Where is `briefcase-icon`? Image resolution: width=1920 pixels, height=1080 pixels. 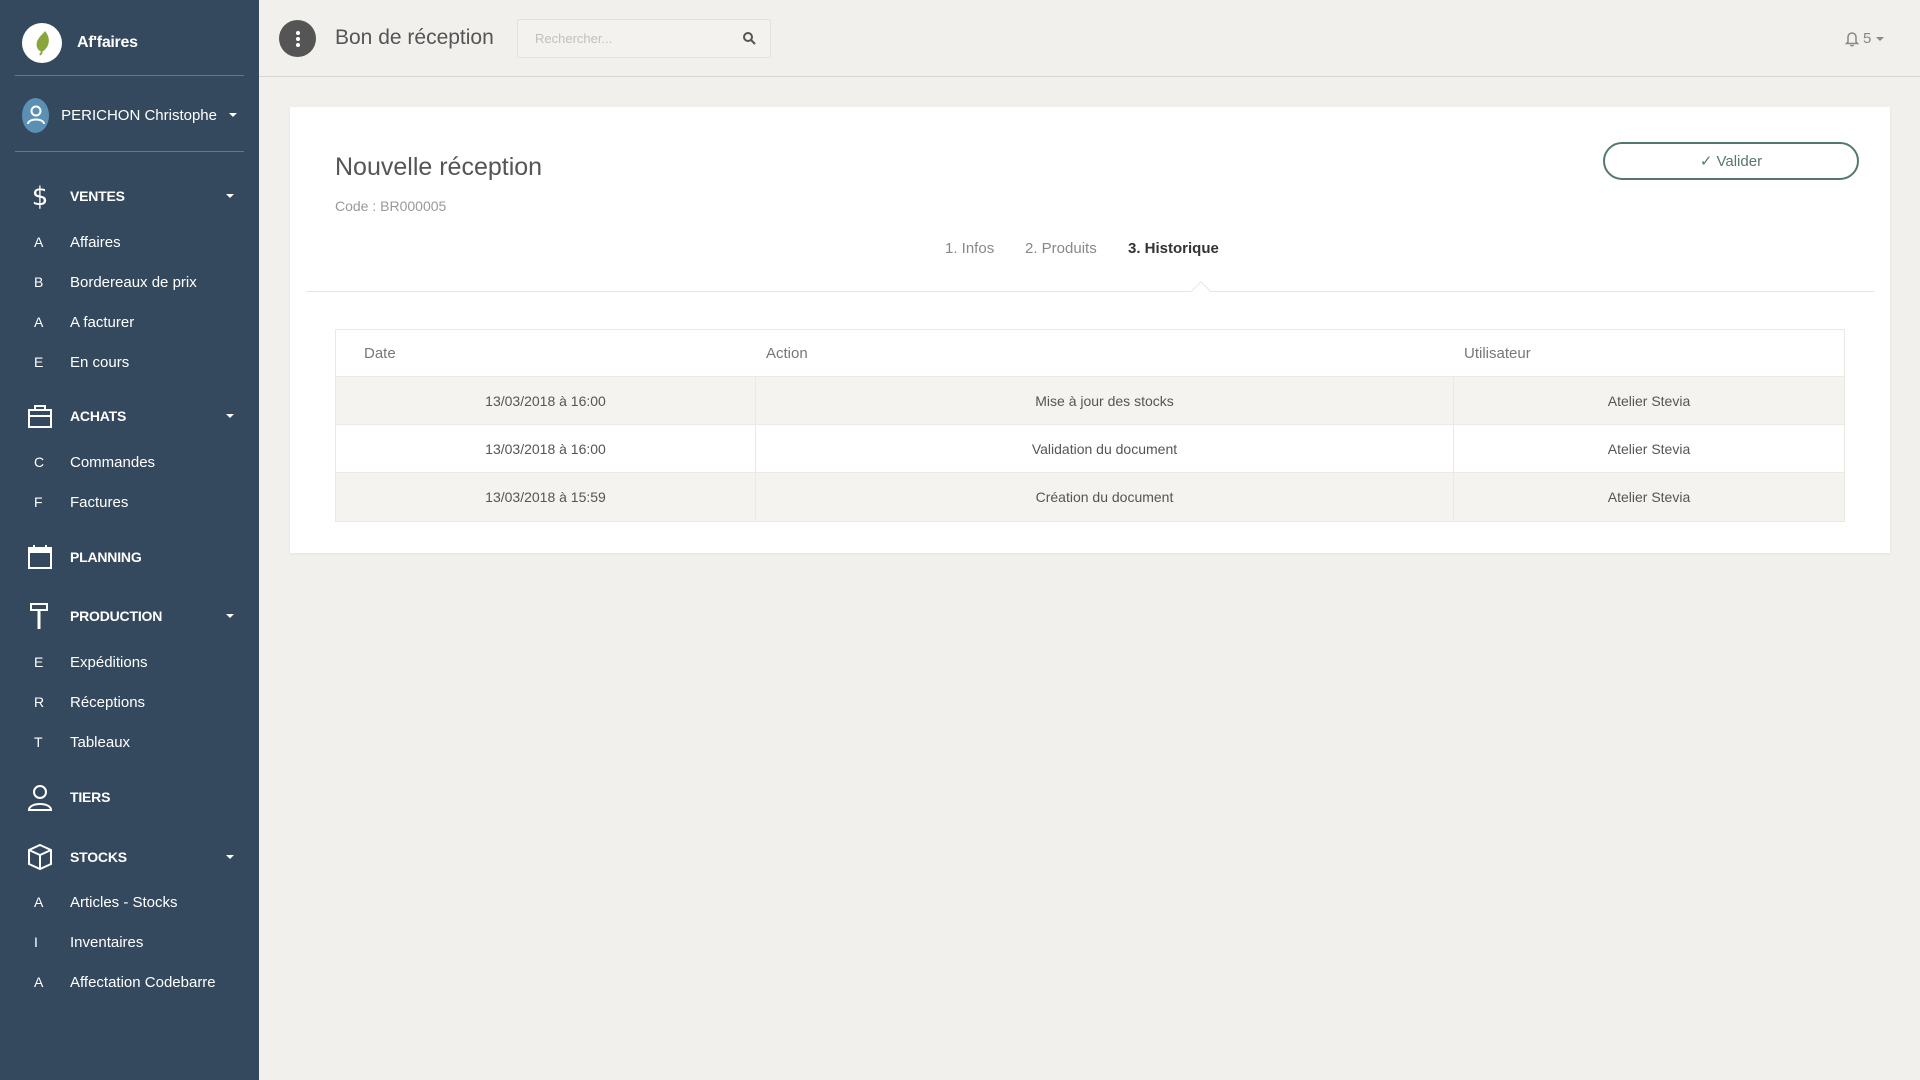
briefcase-icon is located at coordinates (40, 416).